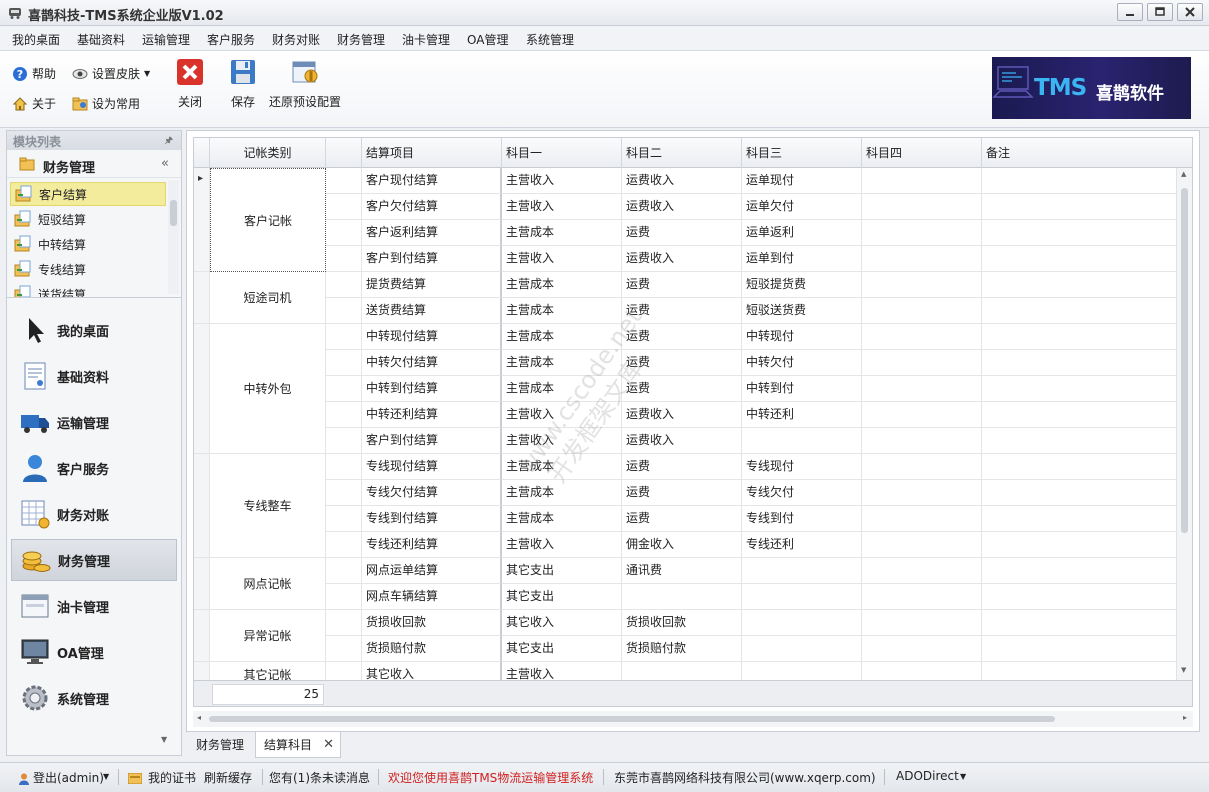 The height and width of the screenshot is (792, 1209). Describe the element at coordinates (106, 103) in the screenshot. I see `set-common-button: 设为常用` at that location.